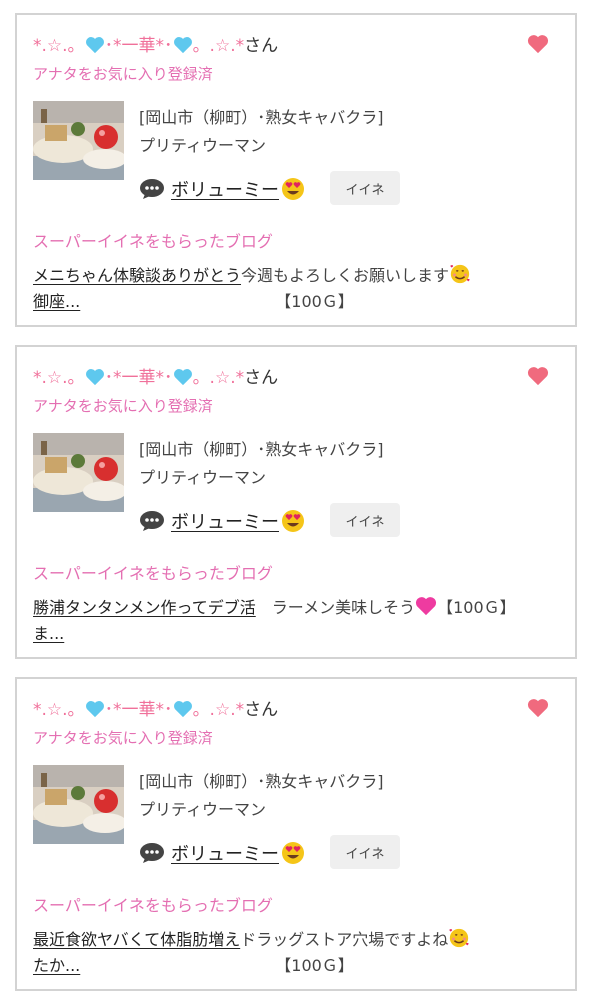  Describe the element at coordinates (290, 953) in the screenshot. I see `blog-entry: 最近食欲ヤバくて体脂肪増えドラッグストア穴場ですよね たか... 【100Ｇ】` at that location.